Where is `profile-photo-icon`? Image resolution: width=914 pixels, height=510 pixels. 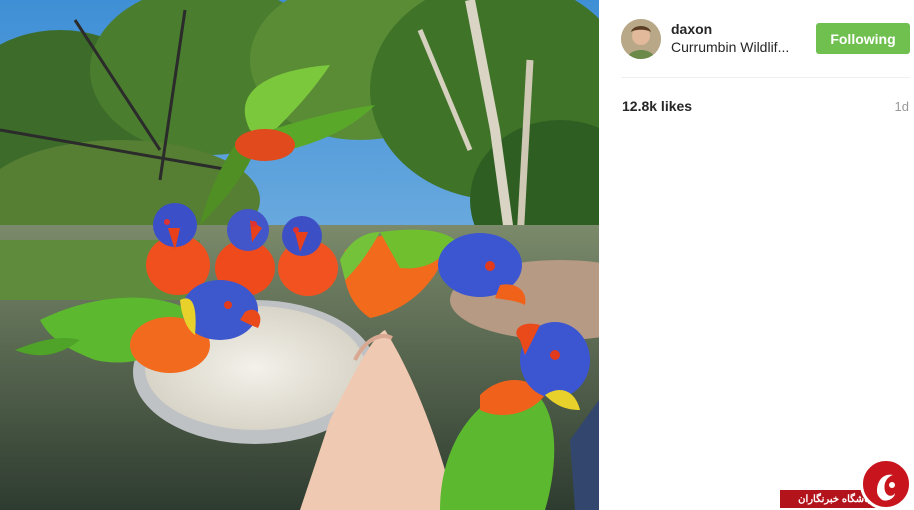 profile-photo-icon is located at coordinates (641, 39).